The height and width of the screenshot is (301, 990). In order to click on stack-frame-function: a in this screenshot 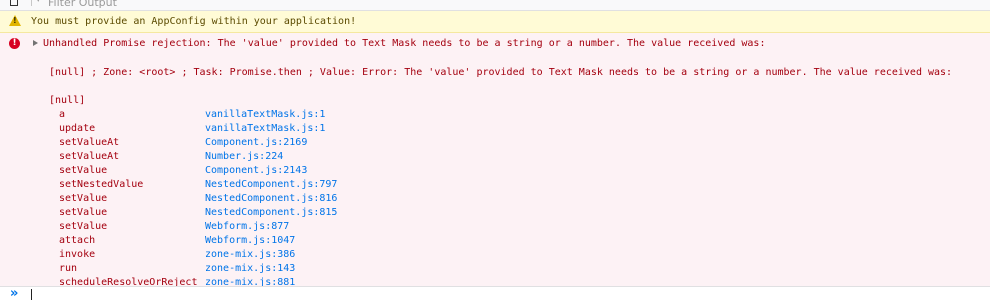, I will do `click(62, 114)`.